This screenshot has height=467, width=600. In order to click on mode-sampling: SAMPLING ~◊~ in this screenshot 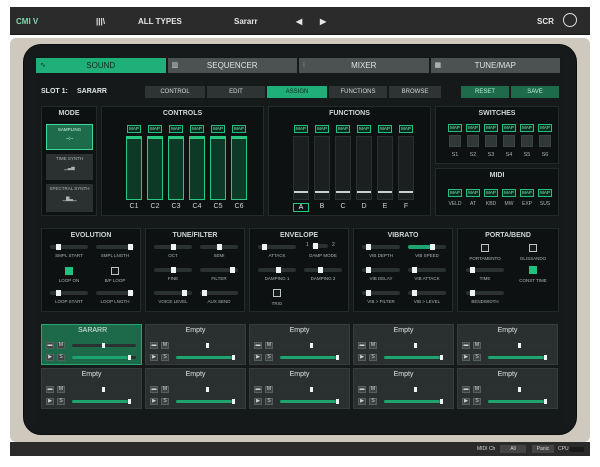, I will do `click(69, 137)`.